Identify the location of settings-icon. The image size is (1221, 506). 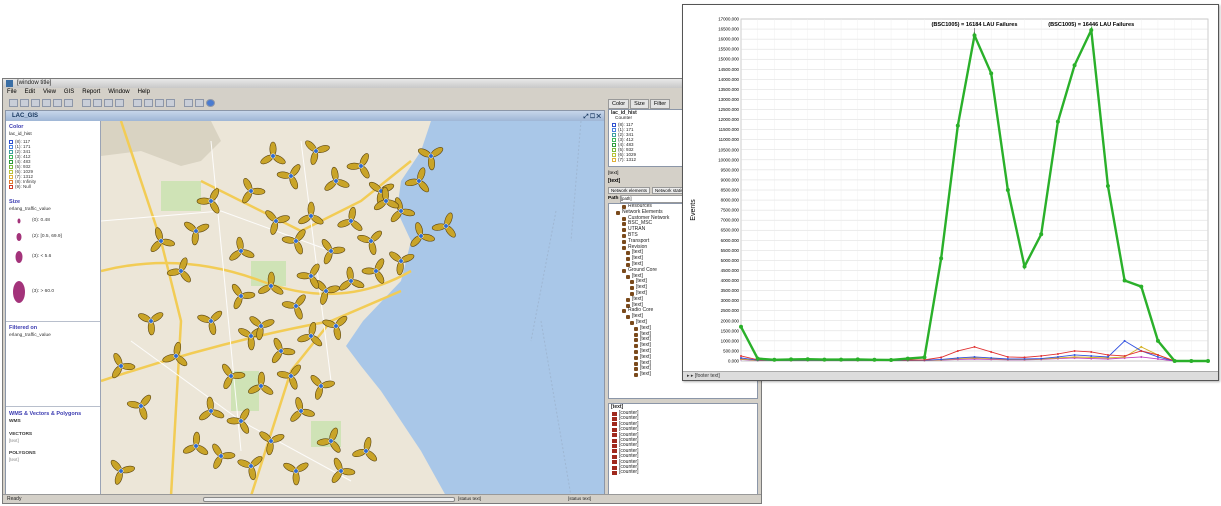
(188, 102).